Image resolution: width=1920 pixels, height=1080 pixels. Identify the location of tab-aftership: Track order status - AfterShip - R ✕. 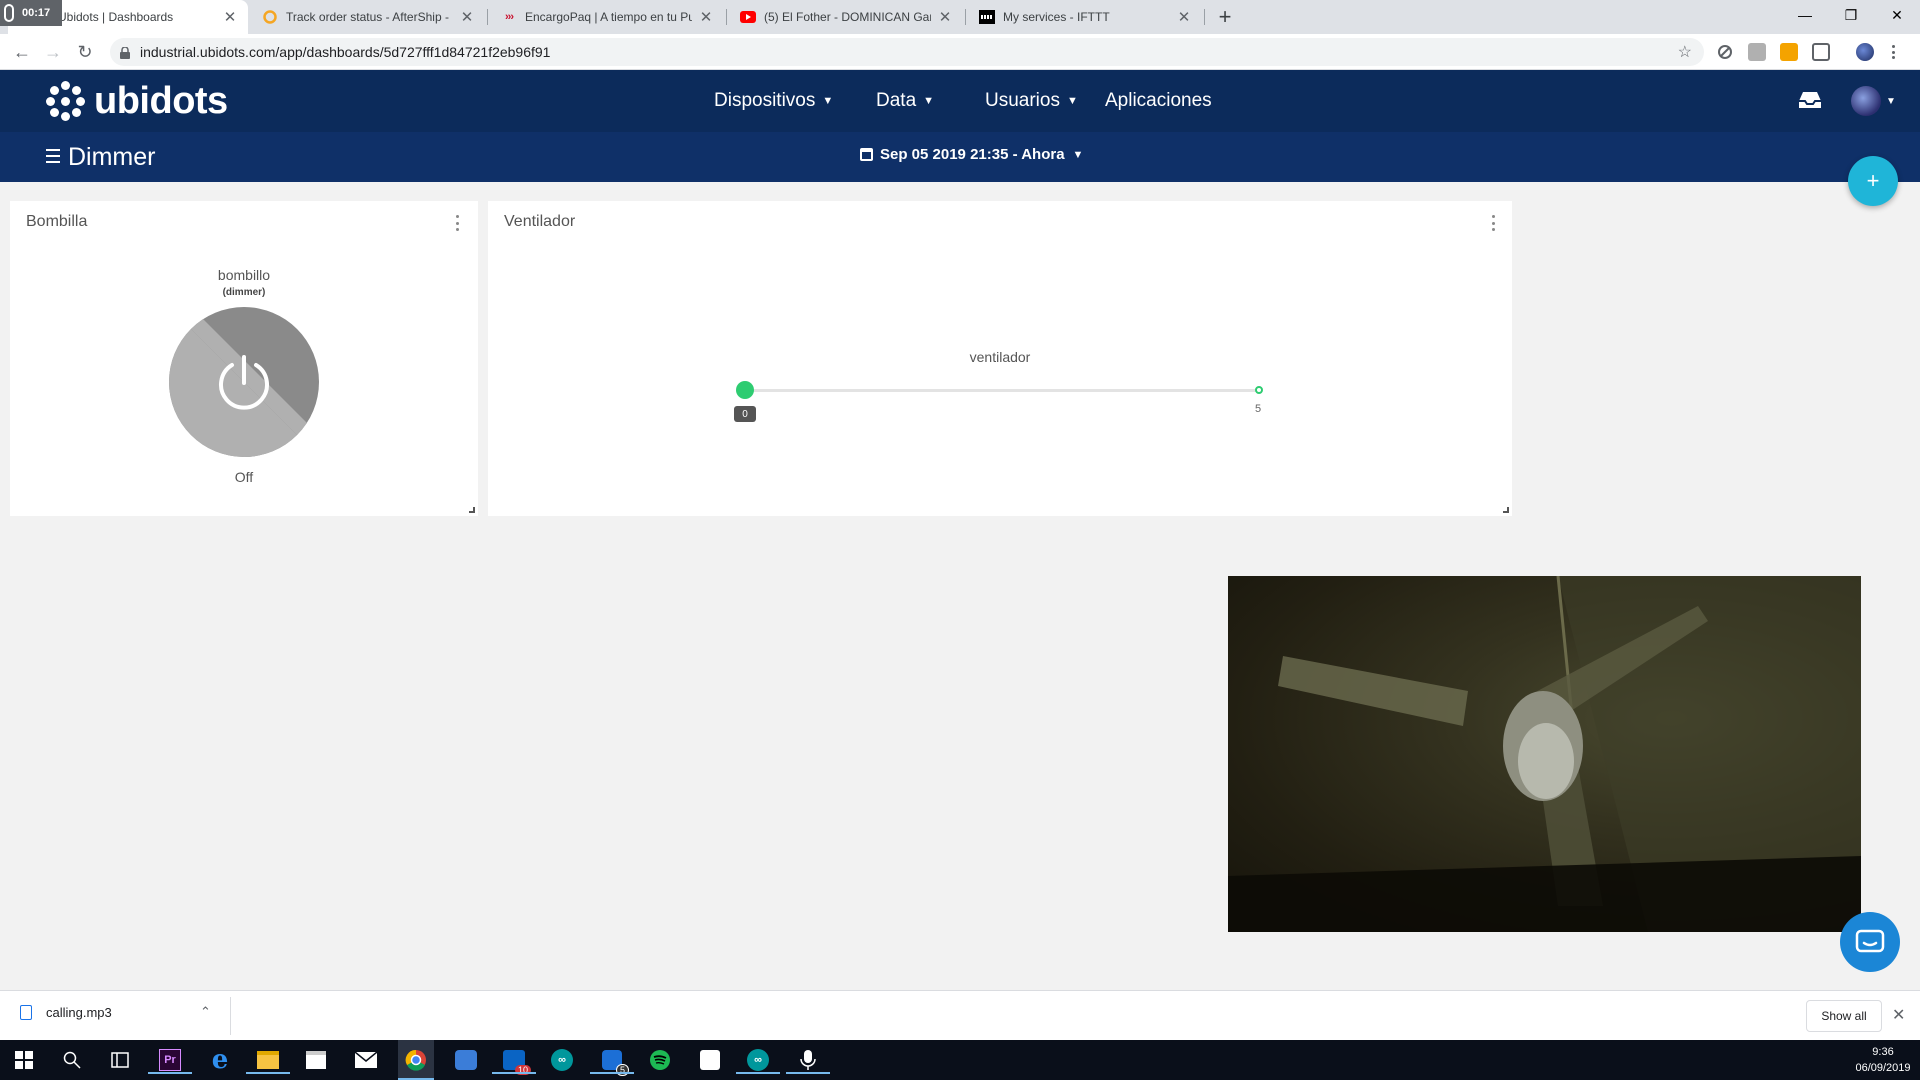
(367, 17).